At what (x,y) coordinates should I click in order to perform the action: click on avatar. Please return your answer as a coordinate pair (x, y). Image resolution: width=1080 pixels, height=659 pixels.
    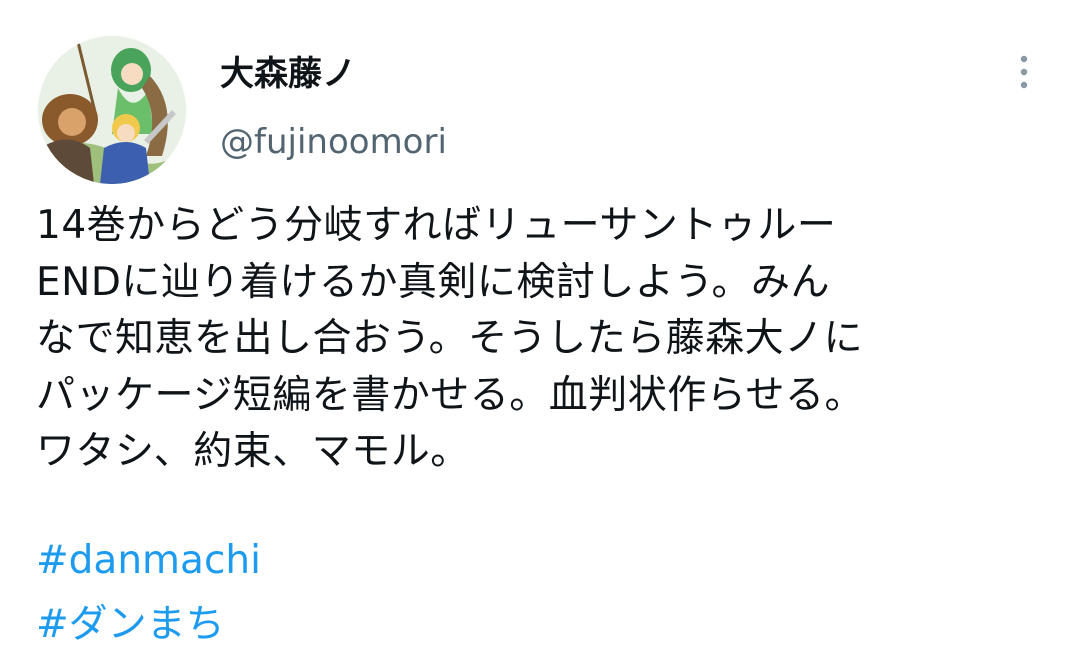
    Looking at the image, I should click on (112, 110).